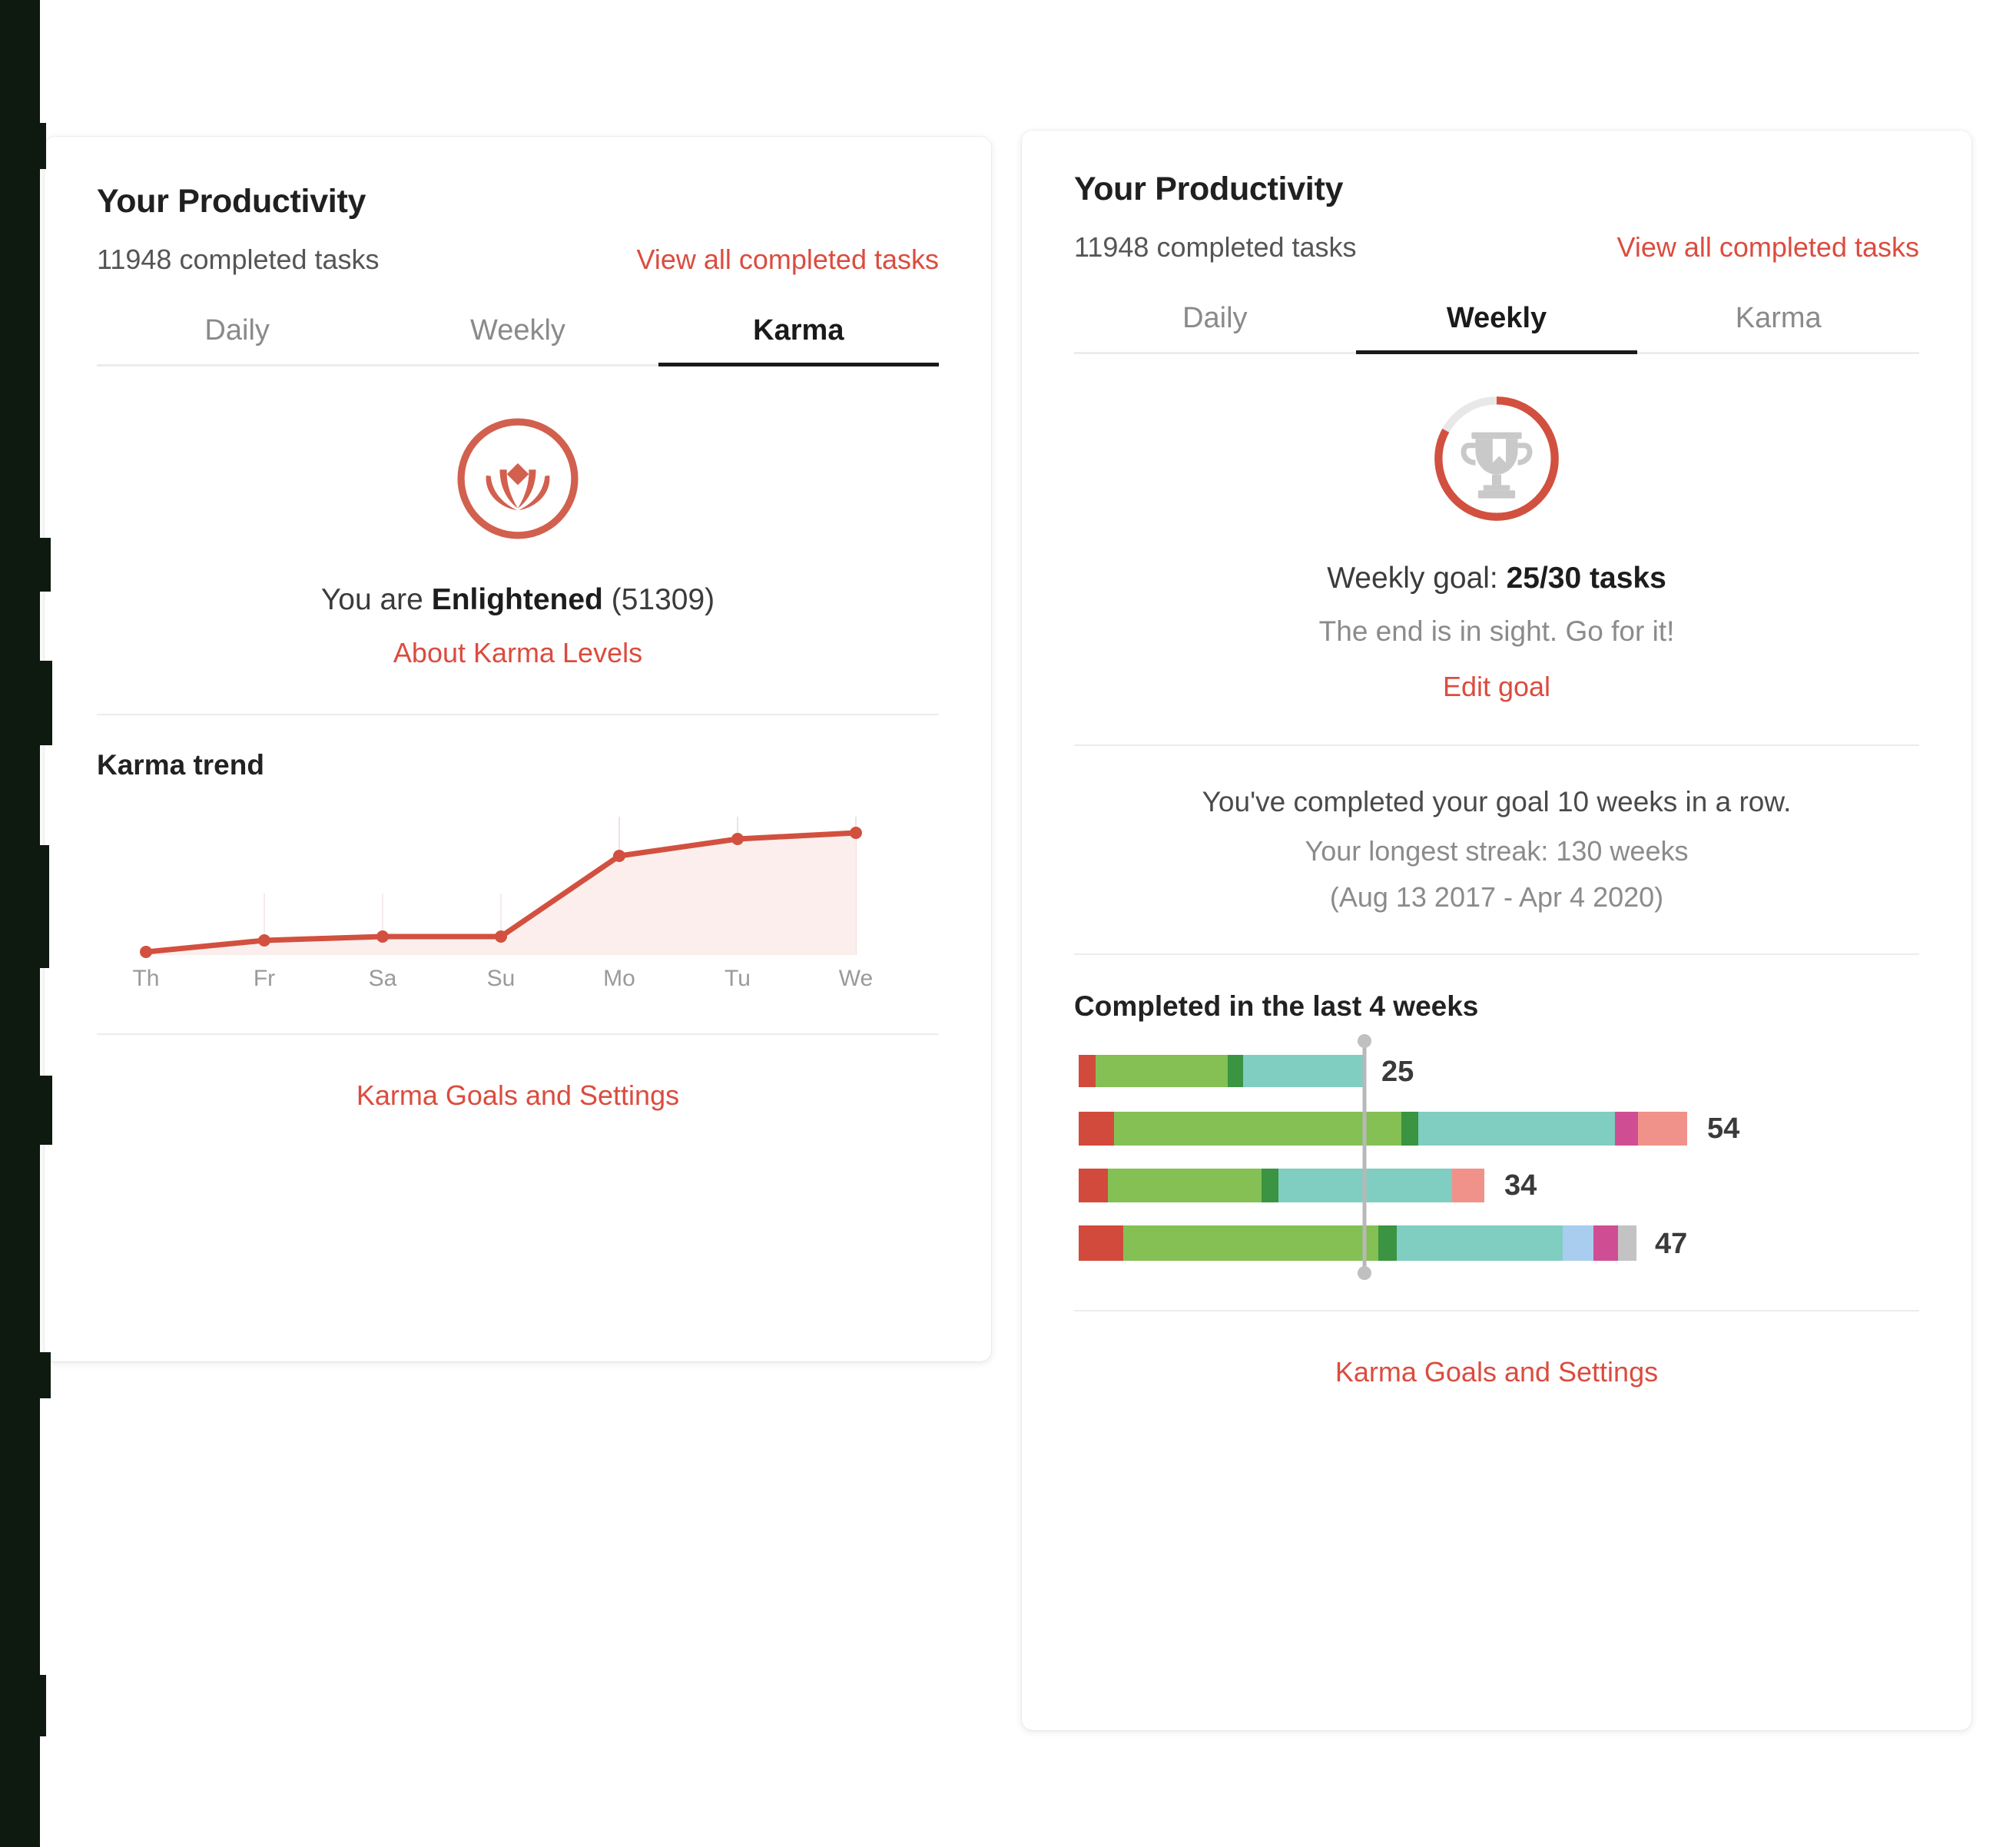 The width and height of the screenshot is (2016, 1847). What do you see at coordinates (502, 904) in the screenshot?
I see `karma-trend-chart: Th Fr Sa Su Mo Tu We` at bounding box center [502, 904].